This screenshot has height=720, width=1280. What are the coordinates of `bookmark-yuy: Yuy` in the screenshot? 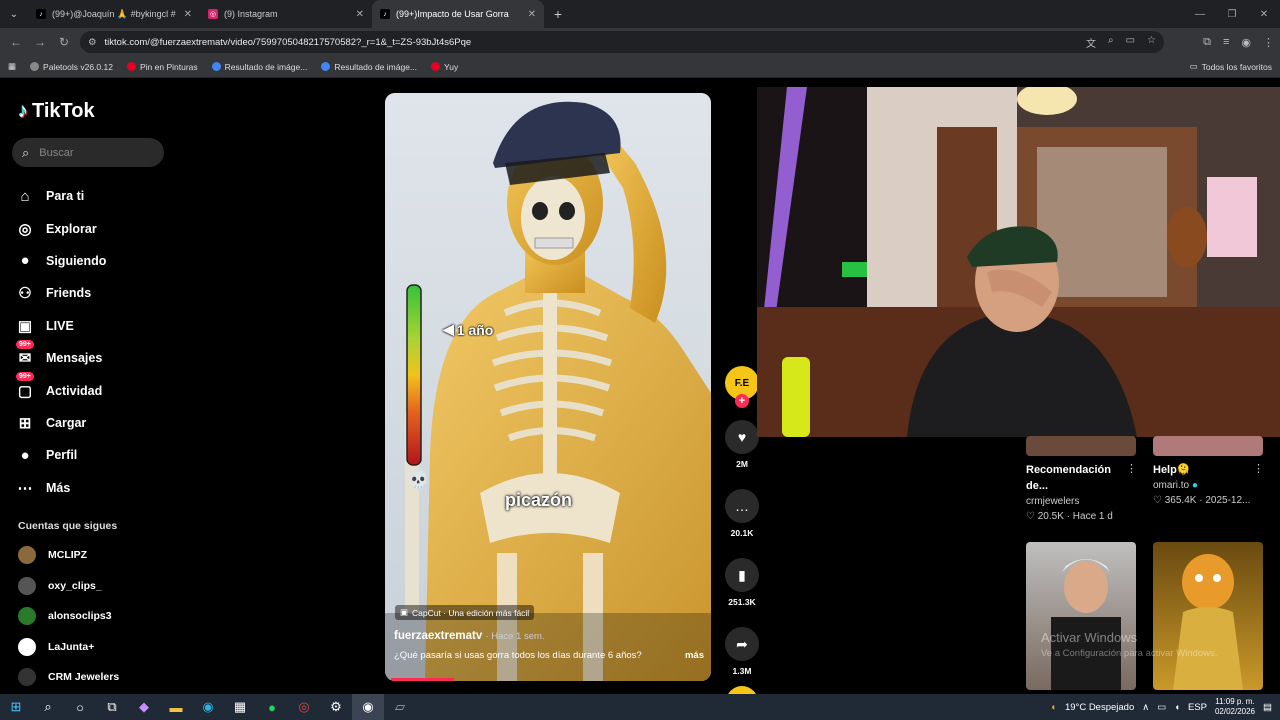 It's located at (444, 67).